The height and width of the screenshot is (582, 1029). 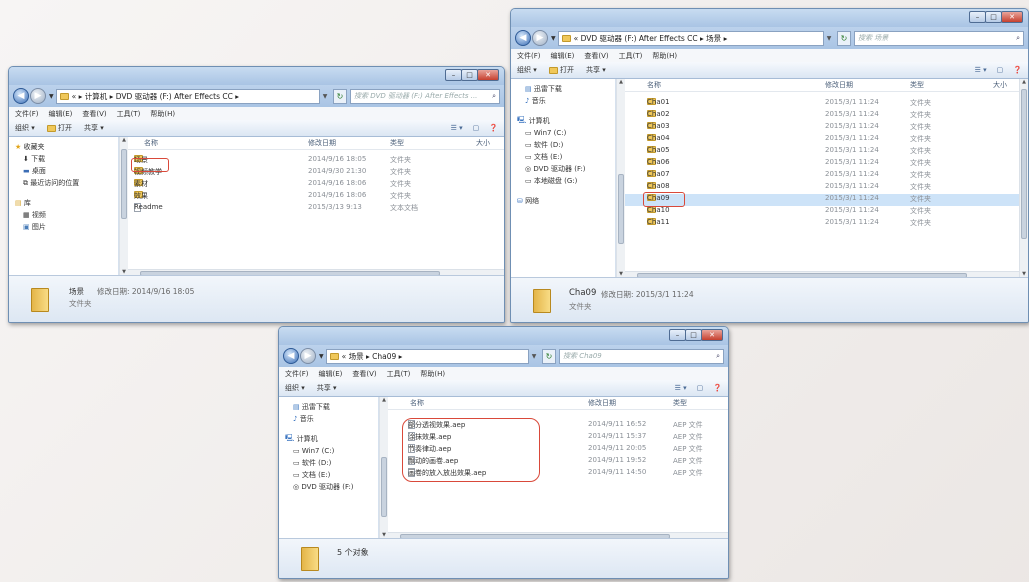 What do you see at coordinates (316, 209) in the screenshot?
I see `file-row: Readme 2015/3/13 9:13 文本文档` at bounding box center [316, 209].